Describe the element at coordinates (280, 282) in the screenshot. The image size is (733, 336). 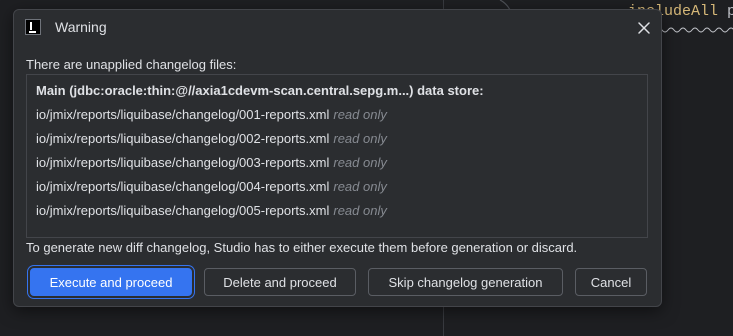
I see `delete-and-proceed-button: Delete and proceed` at that location.